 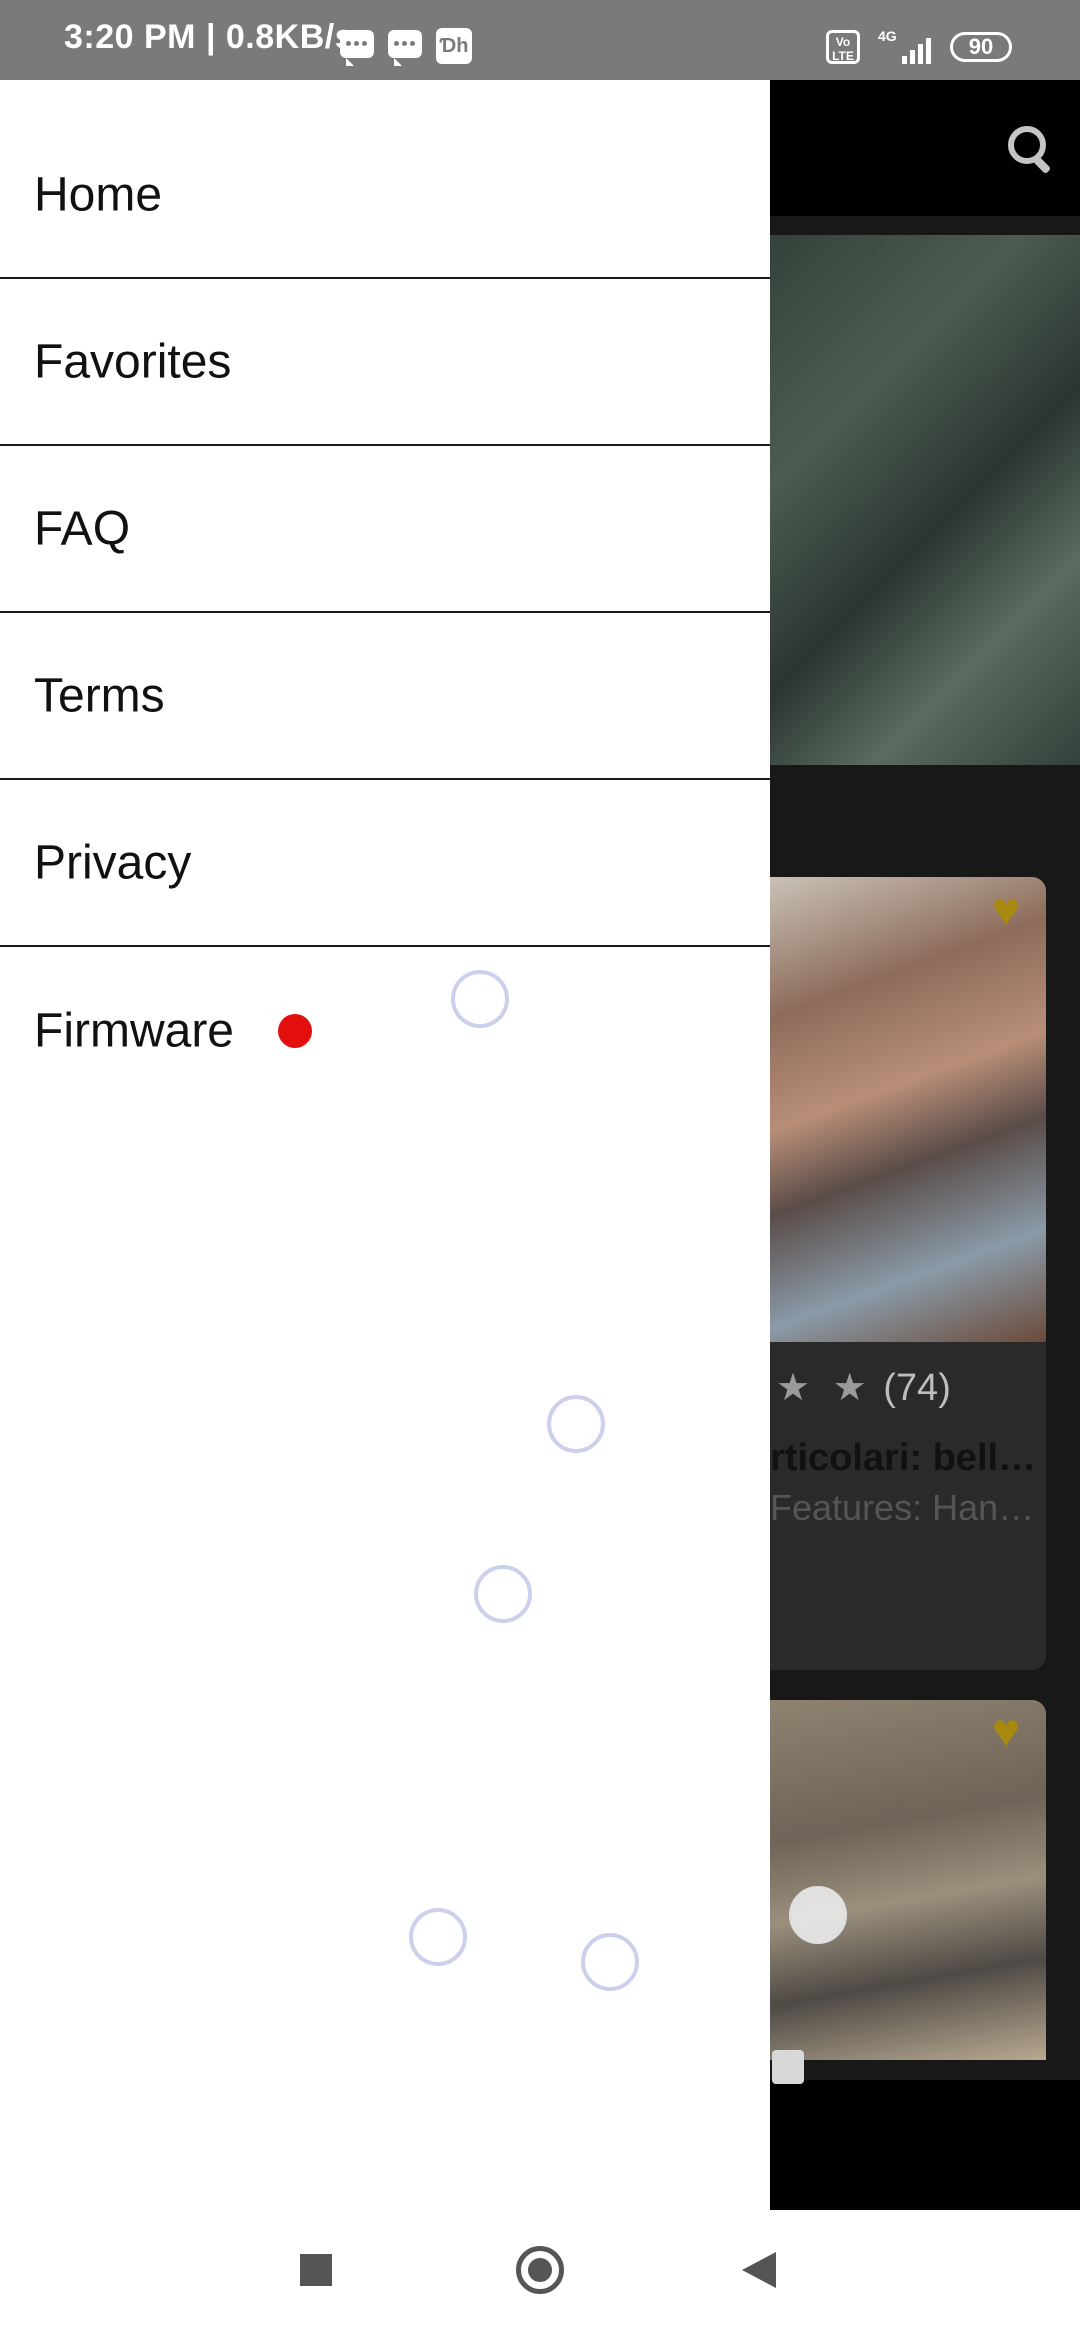 I want to click on system-nav-bar, so click(x=540, y=2275).